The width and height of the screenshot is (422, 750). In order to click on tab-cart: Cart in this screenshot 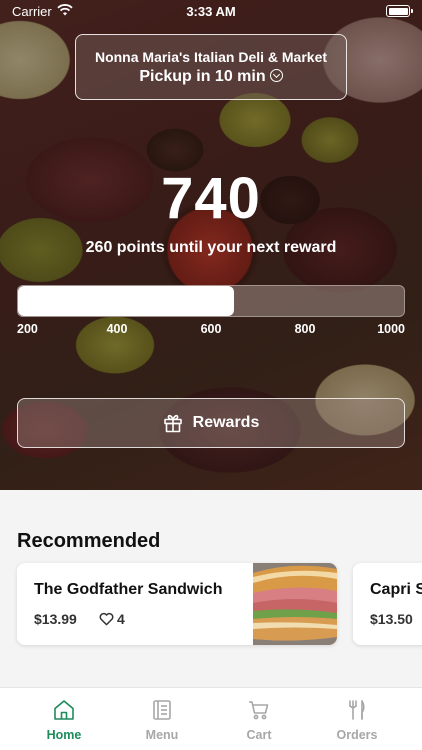, I will do `click(259, 719)`.